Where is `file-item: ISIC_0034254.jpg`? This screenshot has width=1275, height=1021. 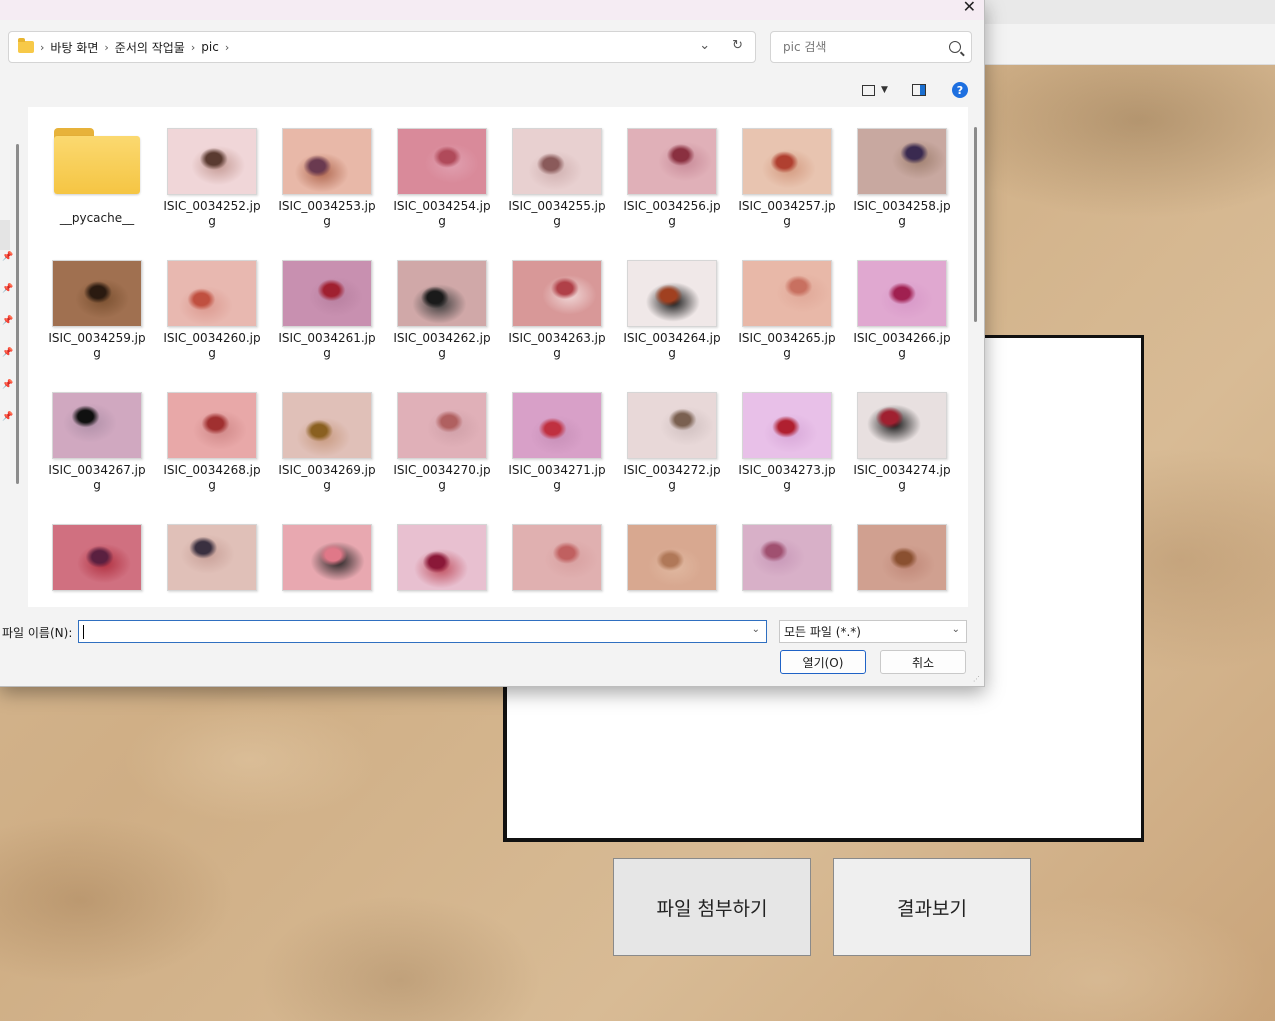
file-item: ISIC_0034254.jpg is located at coordinates (442, 178).